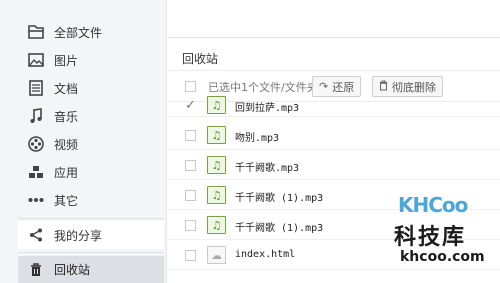 The image size is (500, 283). Describe the element at coordinates (36, 60) in the screenshot. I see `image-icon` at that location.